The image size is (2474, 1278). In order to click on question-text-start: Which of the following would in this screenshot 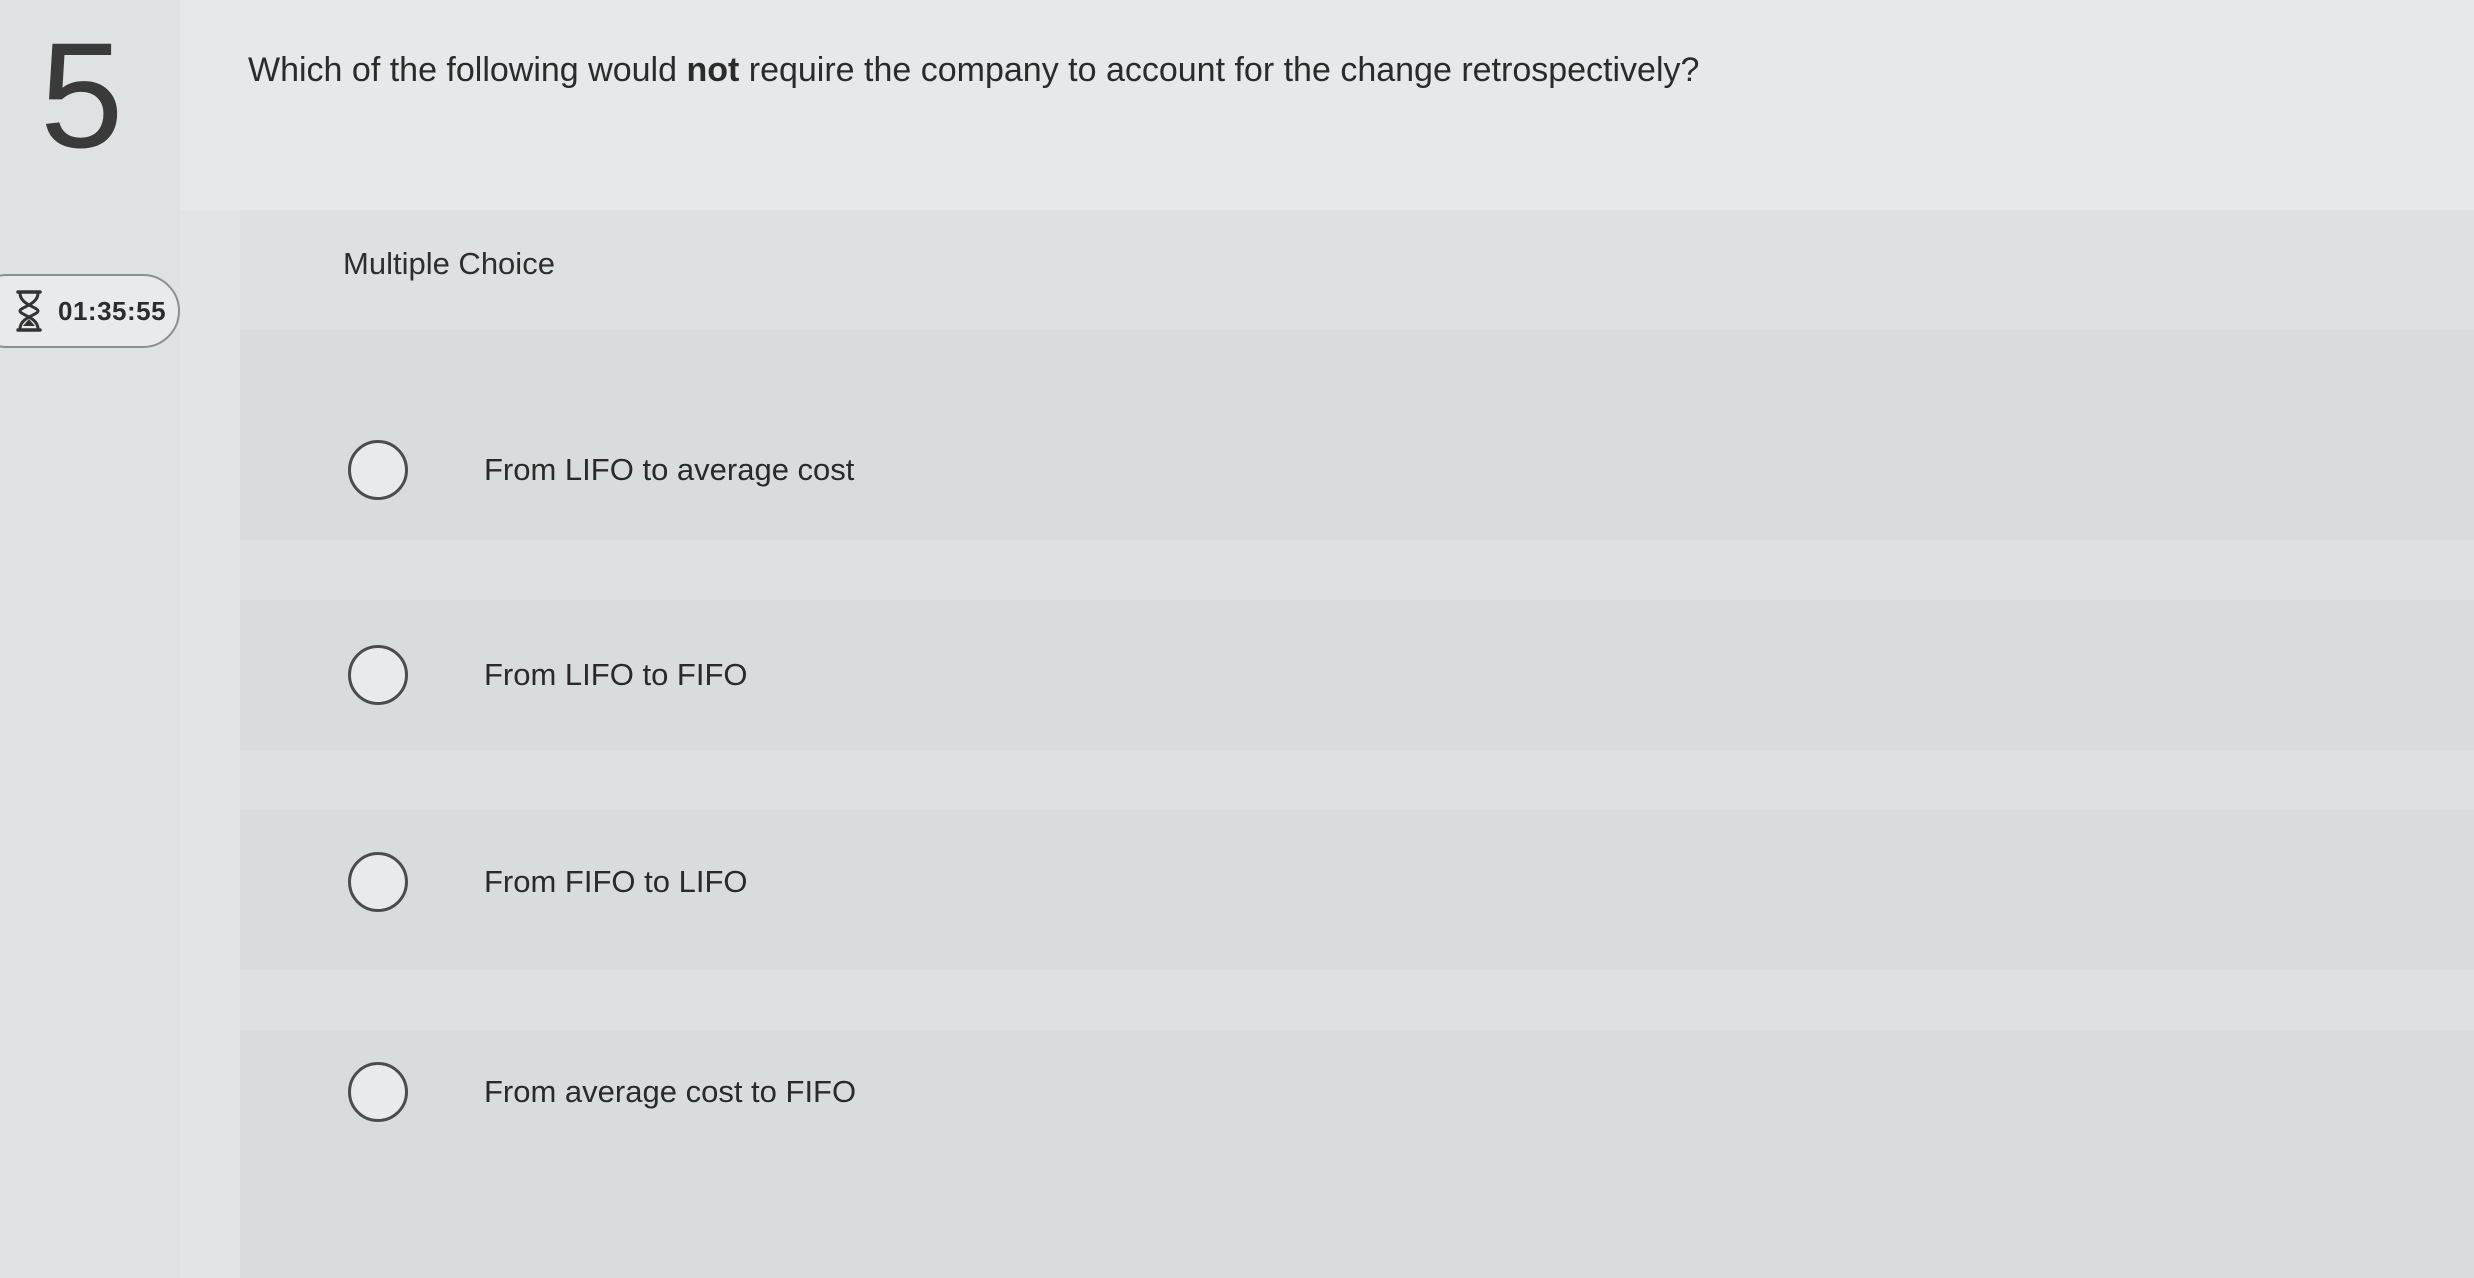, I will do `click(467, 70)`.